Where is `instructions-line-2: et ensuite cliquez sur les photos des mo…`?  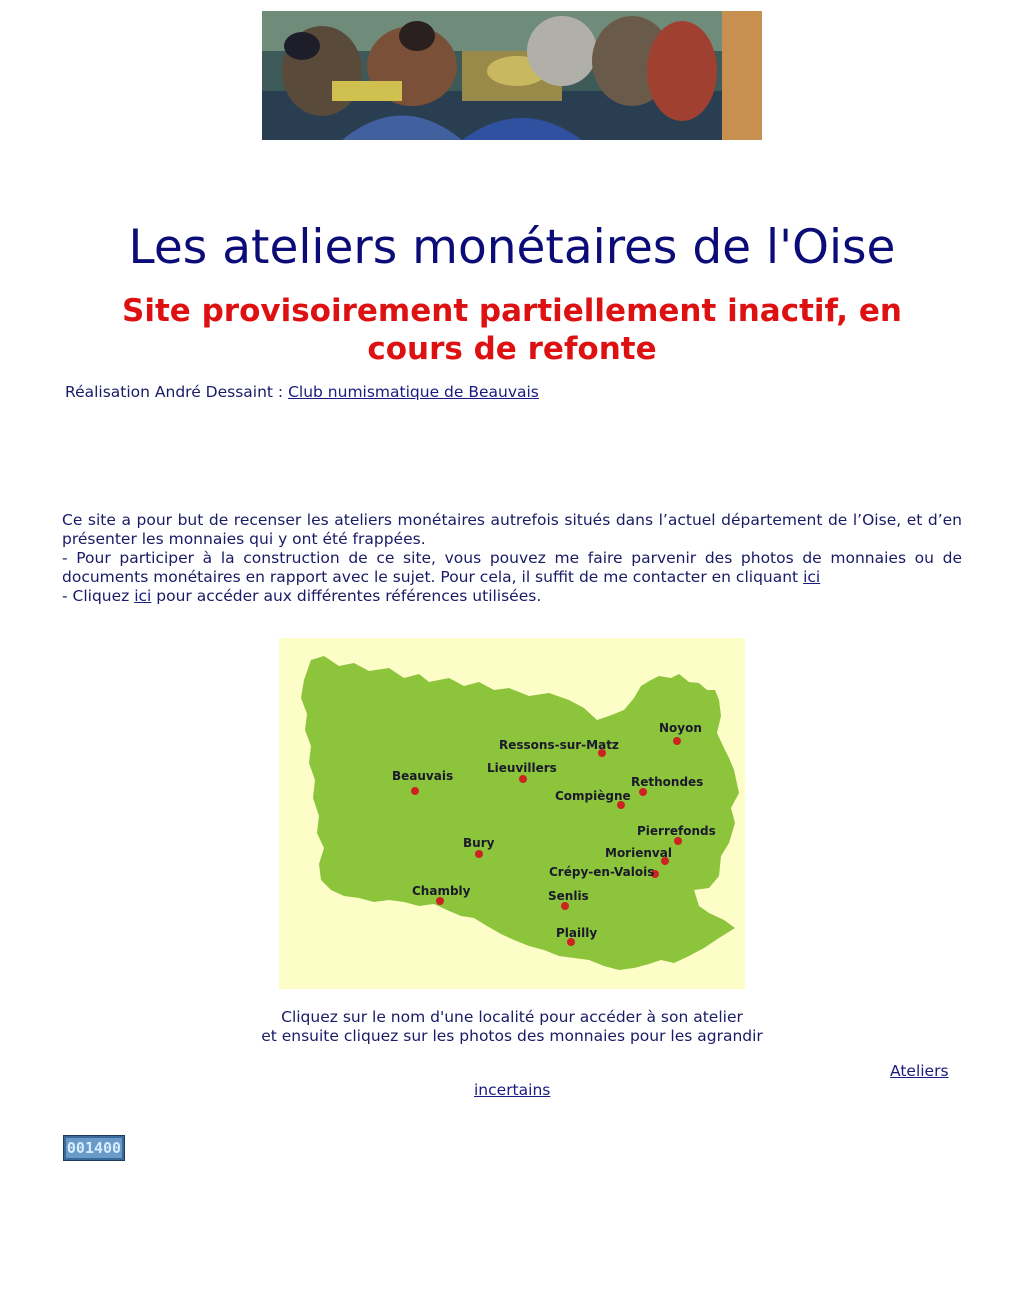
instructions-line-2: et ensuite cliquez sur les photos des mo… is located at coordinates (512, 1036).